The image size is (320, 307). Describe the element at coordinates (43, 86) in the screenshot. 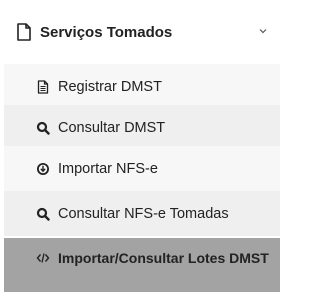

I see `file-text-icon` at that location.